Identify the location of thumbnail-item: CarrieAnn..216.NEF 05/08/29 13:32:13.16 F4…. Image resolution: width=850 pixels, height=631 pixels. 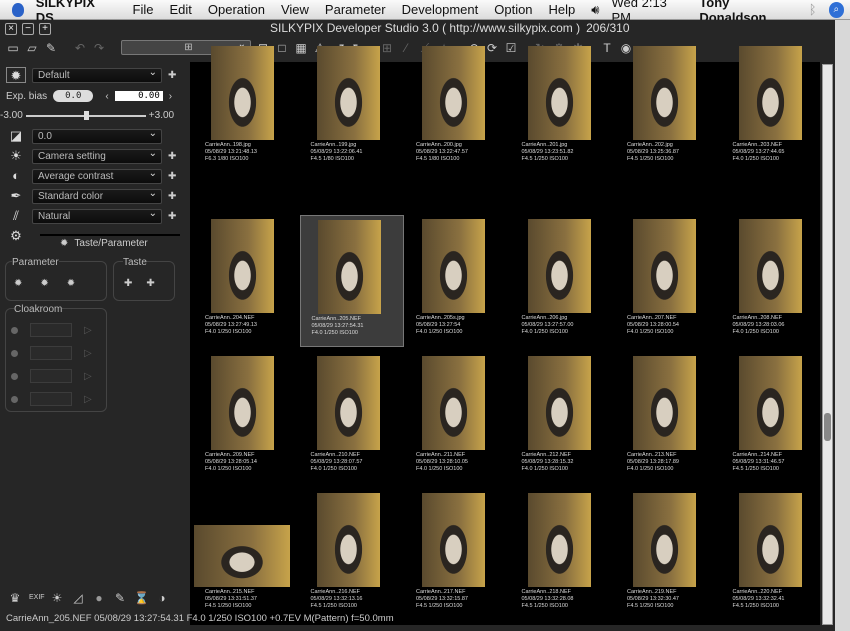
(352, 555).